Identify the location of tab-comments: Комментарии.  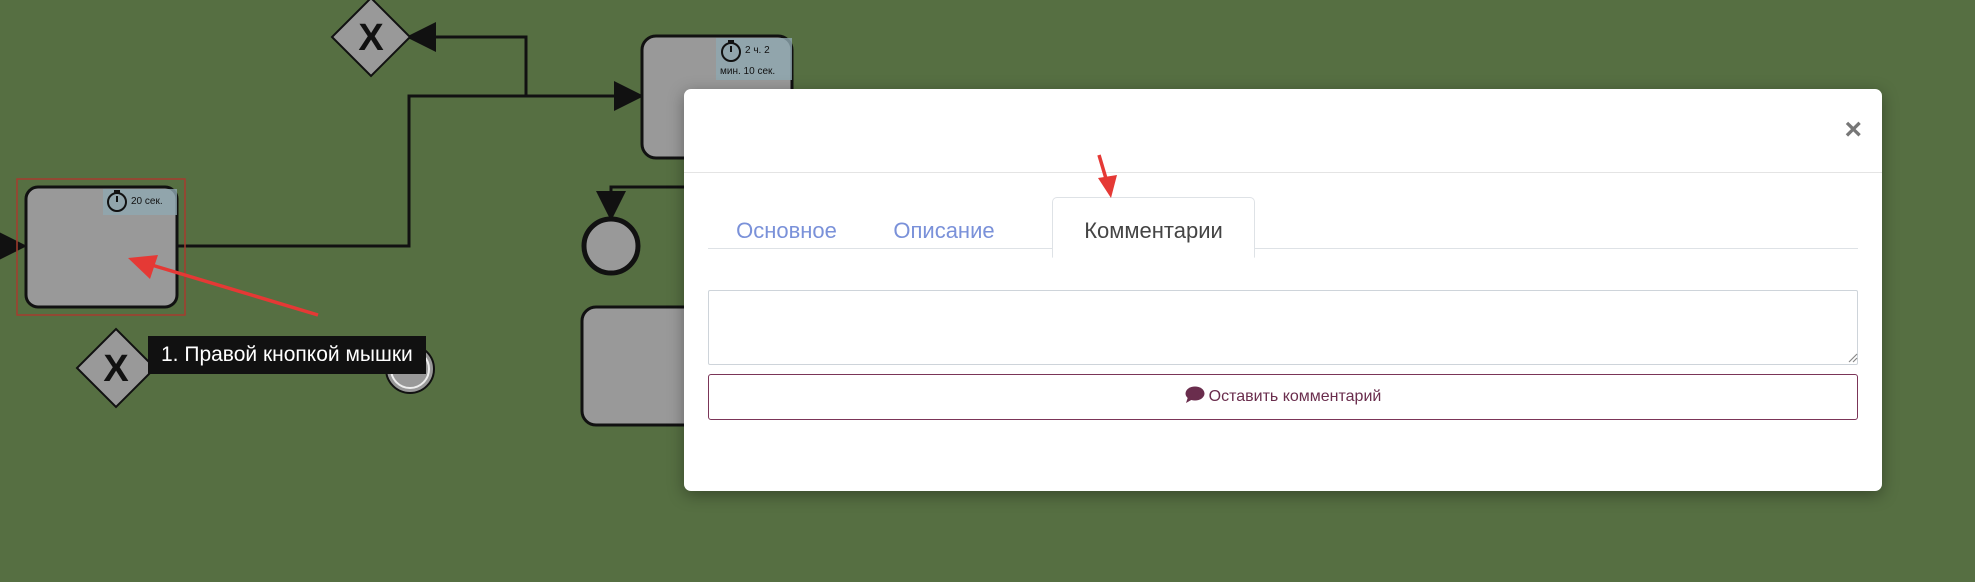
(1153, 227).